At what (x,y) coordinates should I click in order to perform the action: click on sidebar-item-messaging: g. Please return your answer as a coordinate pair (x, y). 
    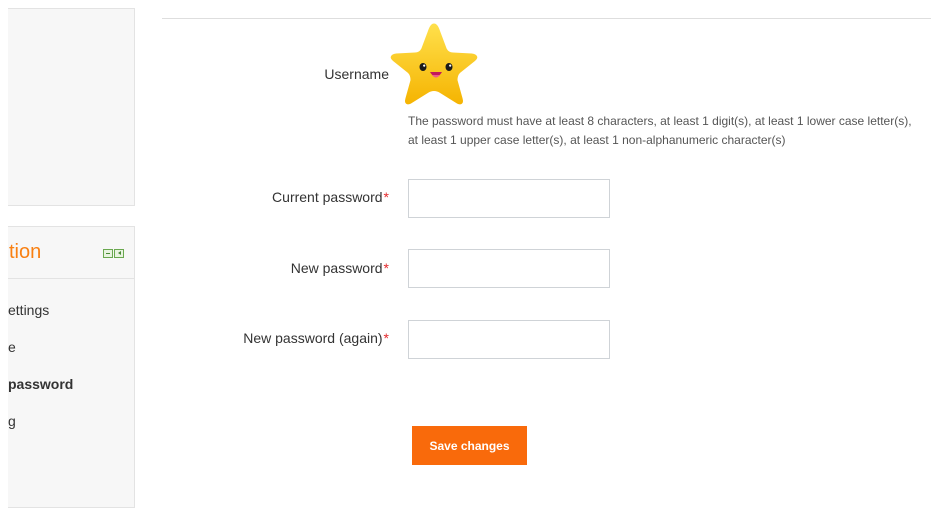
    Looking at the image, I should click on (71, 431).